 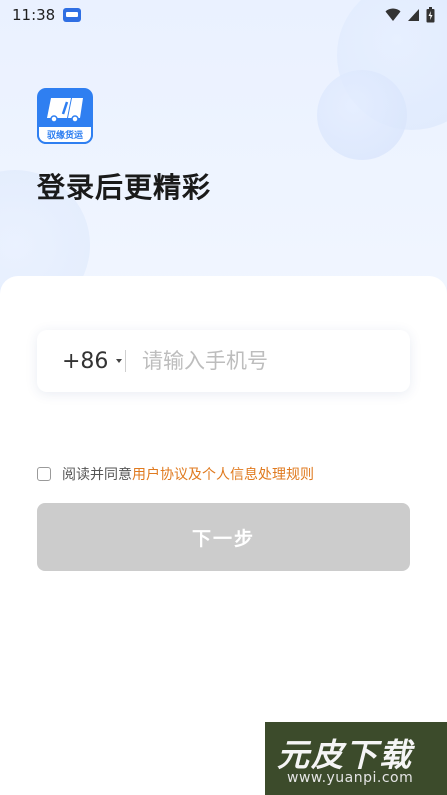 What do you see at coordinates (85, 361) in the screenshot?
I see `country-code-label: +86` at bounding box center [85, 361].